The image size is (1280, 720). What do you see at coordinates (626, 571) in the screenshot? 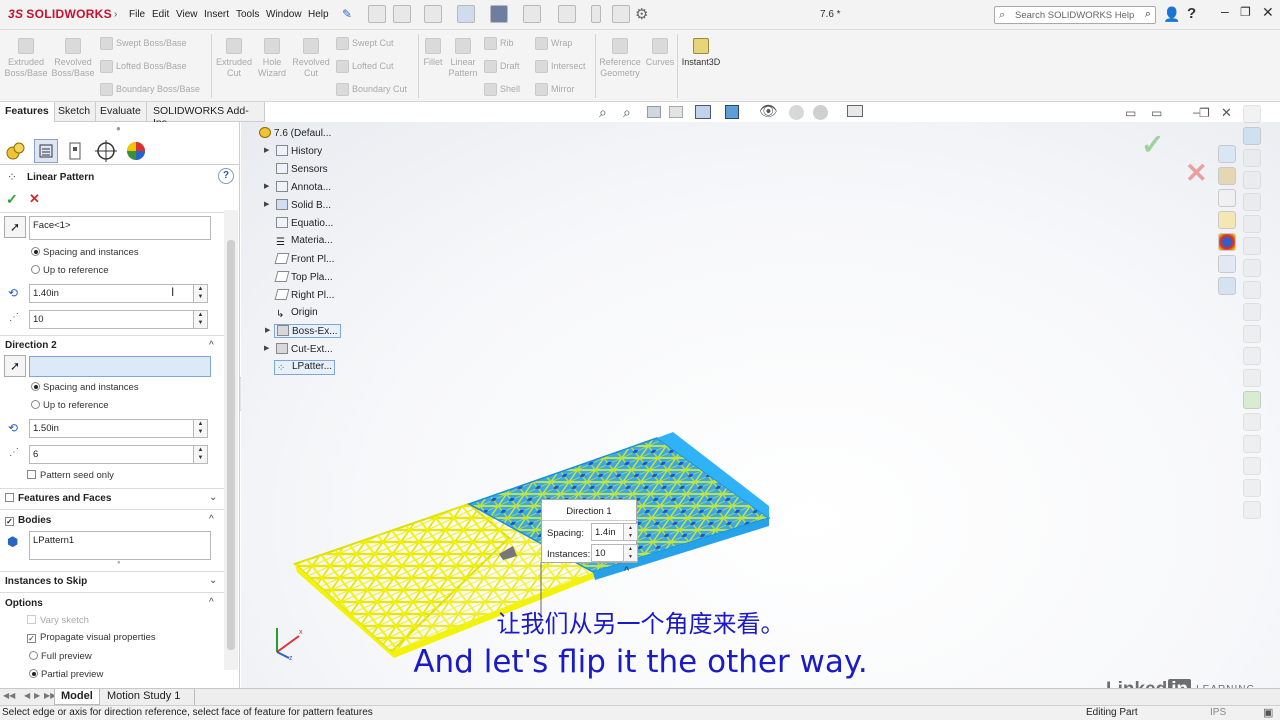
I see `callout-collapse-icon: ^` at bounding box center [626, 571].